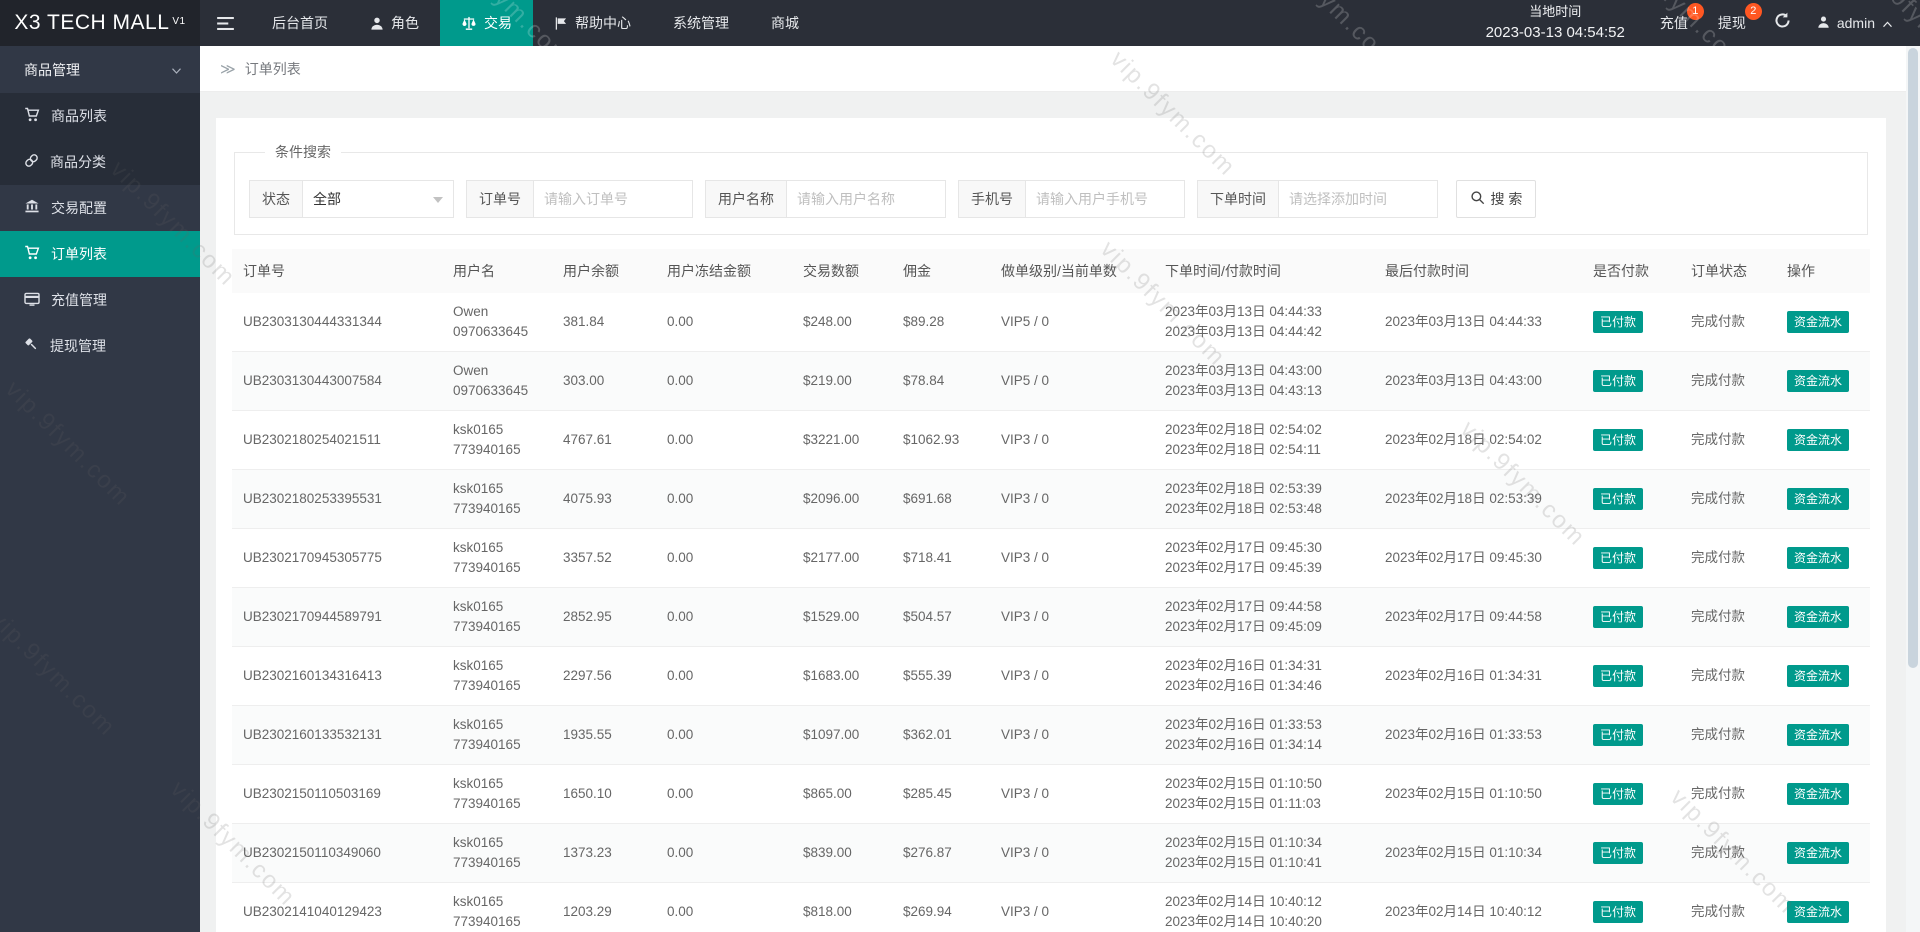  Describe the element at coordinates (100, 346) in the screenshot. I see `sidebar-item-withdraw-management: 提现管理` at that location.